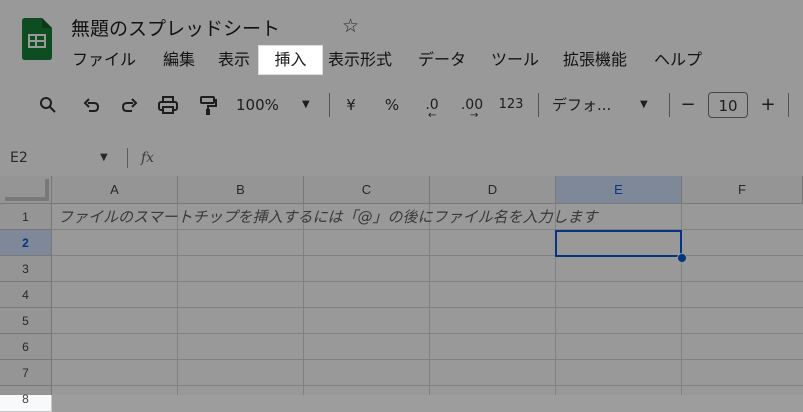  What do you see at coordinates (367, 190) in the screenshot?
I see `column-header-c: C` at bounding box center [367, 190].